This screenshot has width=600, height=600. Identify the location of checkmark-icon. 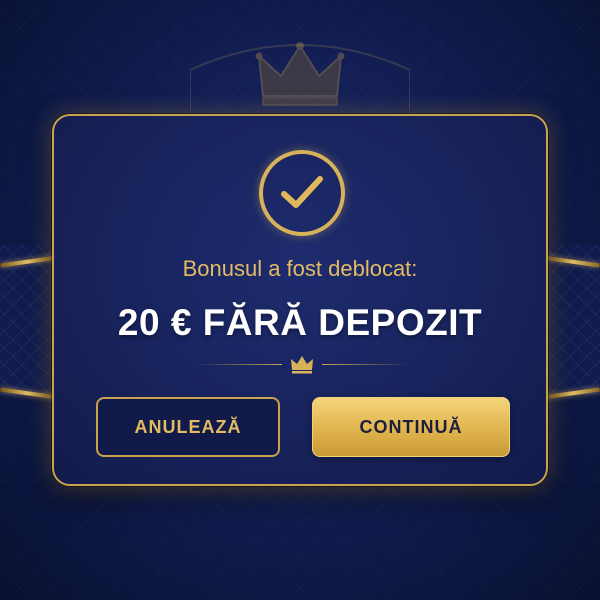
(302, 192).